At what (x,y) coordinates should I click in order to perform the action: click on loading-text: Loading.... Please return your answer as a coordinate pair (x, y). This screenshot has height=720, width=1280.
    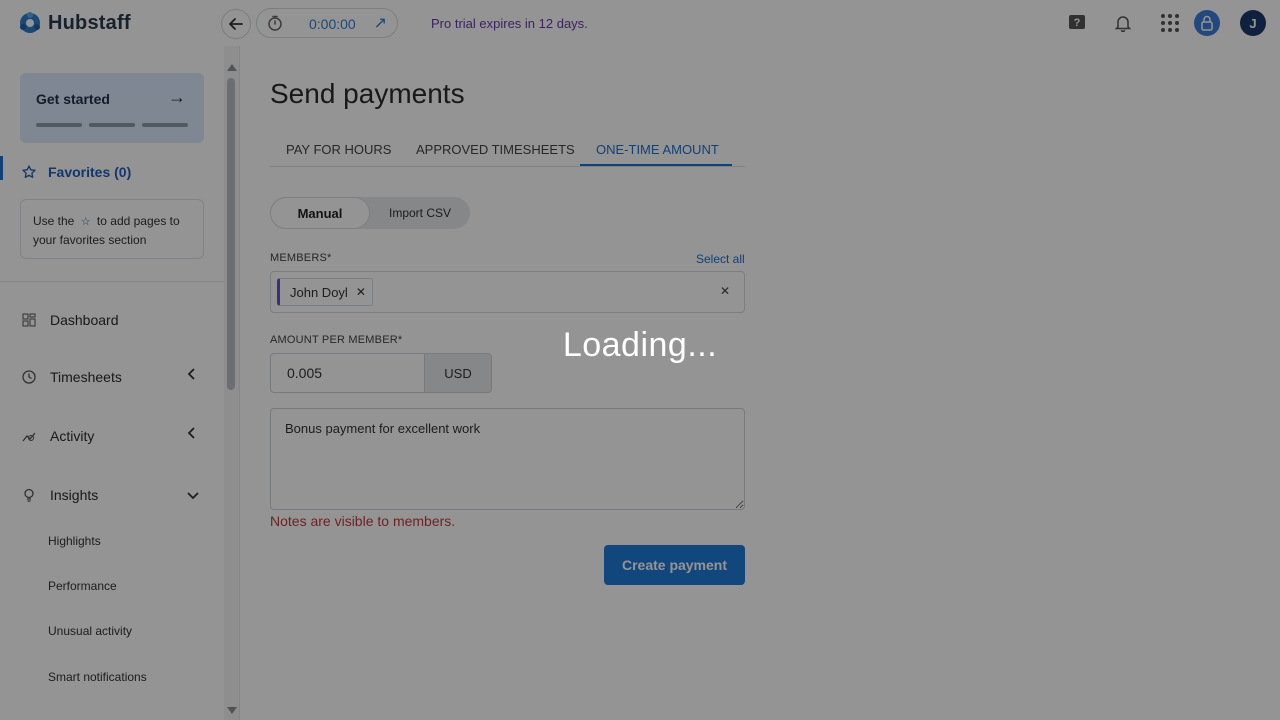
    Looking at the image, I should click on (640, 345).